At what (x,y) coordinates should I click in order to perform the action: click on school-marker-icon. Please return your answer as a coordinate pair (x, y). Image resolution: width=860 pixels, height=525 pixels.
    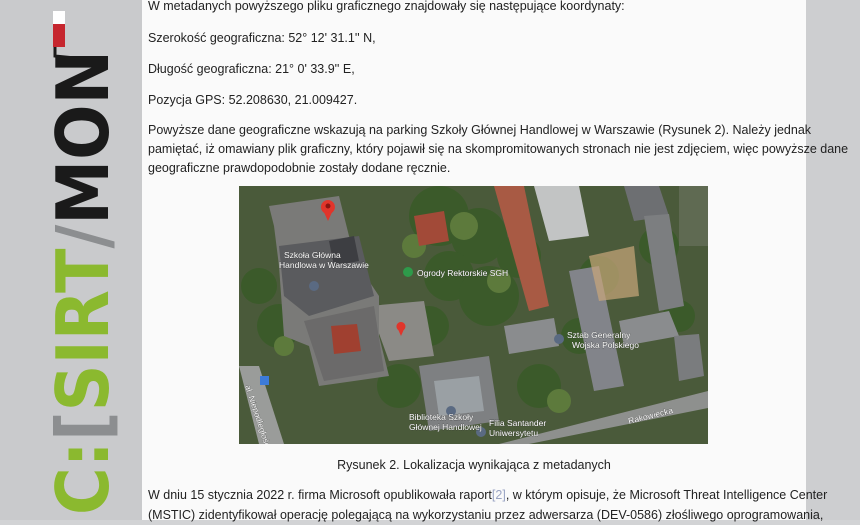
    Looking at the image, I should click on (314, 286).